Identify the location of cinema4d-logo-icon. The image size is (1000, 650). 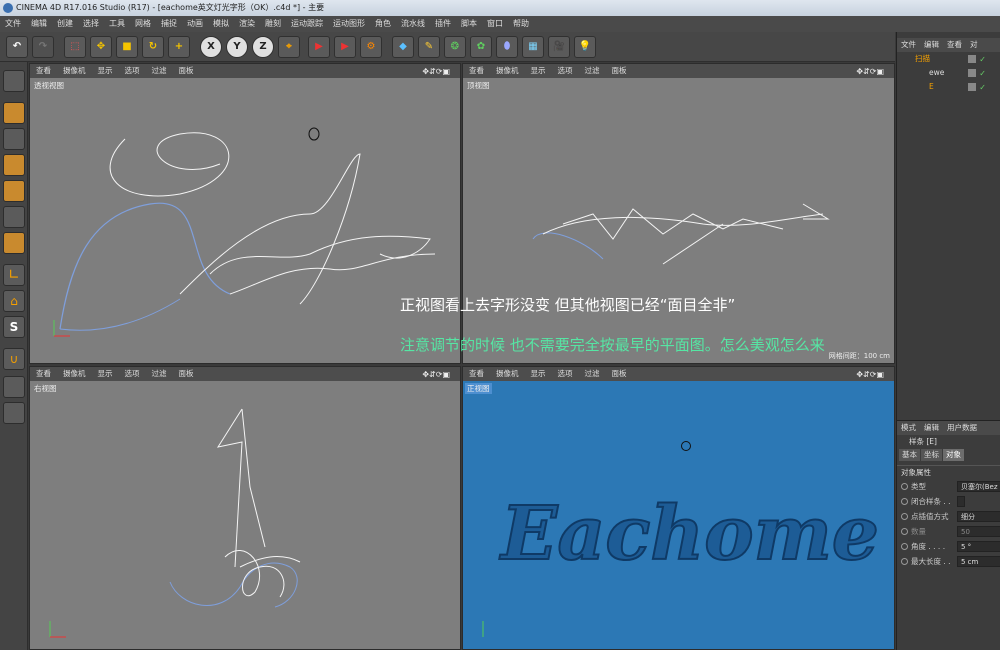
(8, 8).